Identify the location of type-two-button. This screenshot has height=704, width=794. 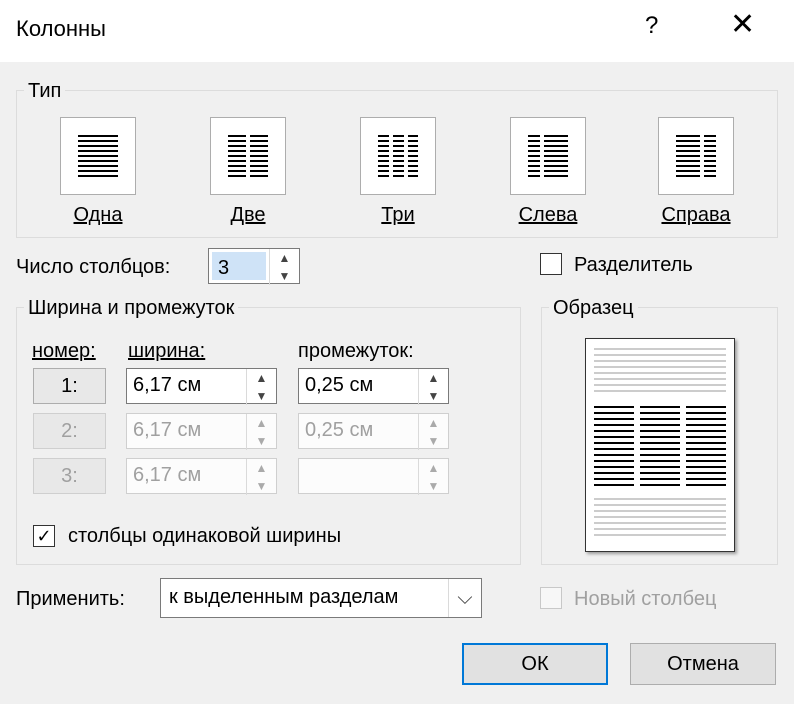
(248, 156).